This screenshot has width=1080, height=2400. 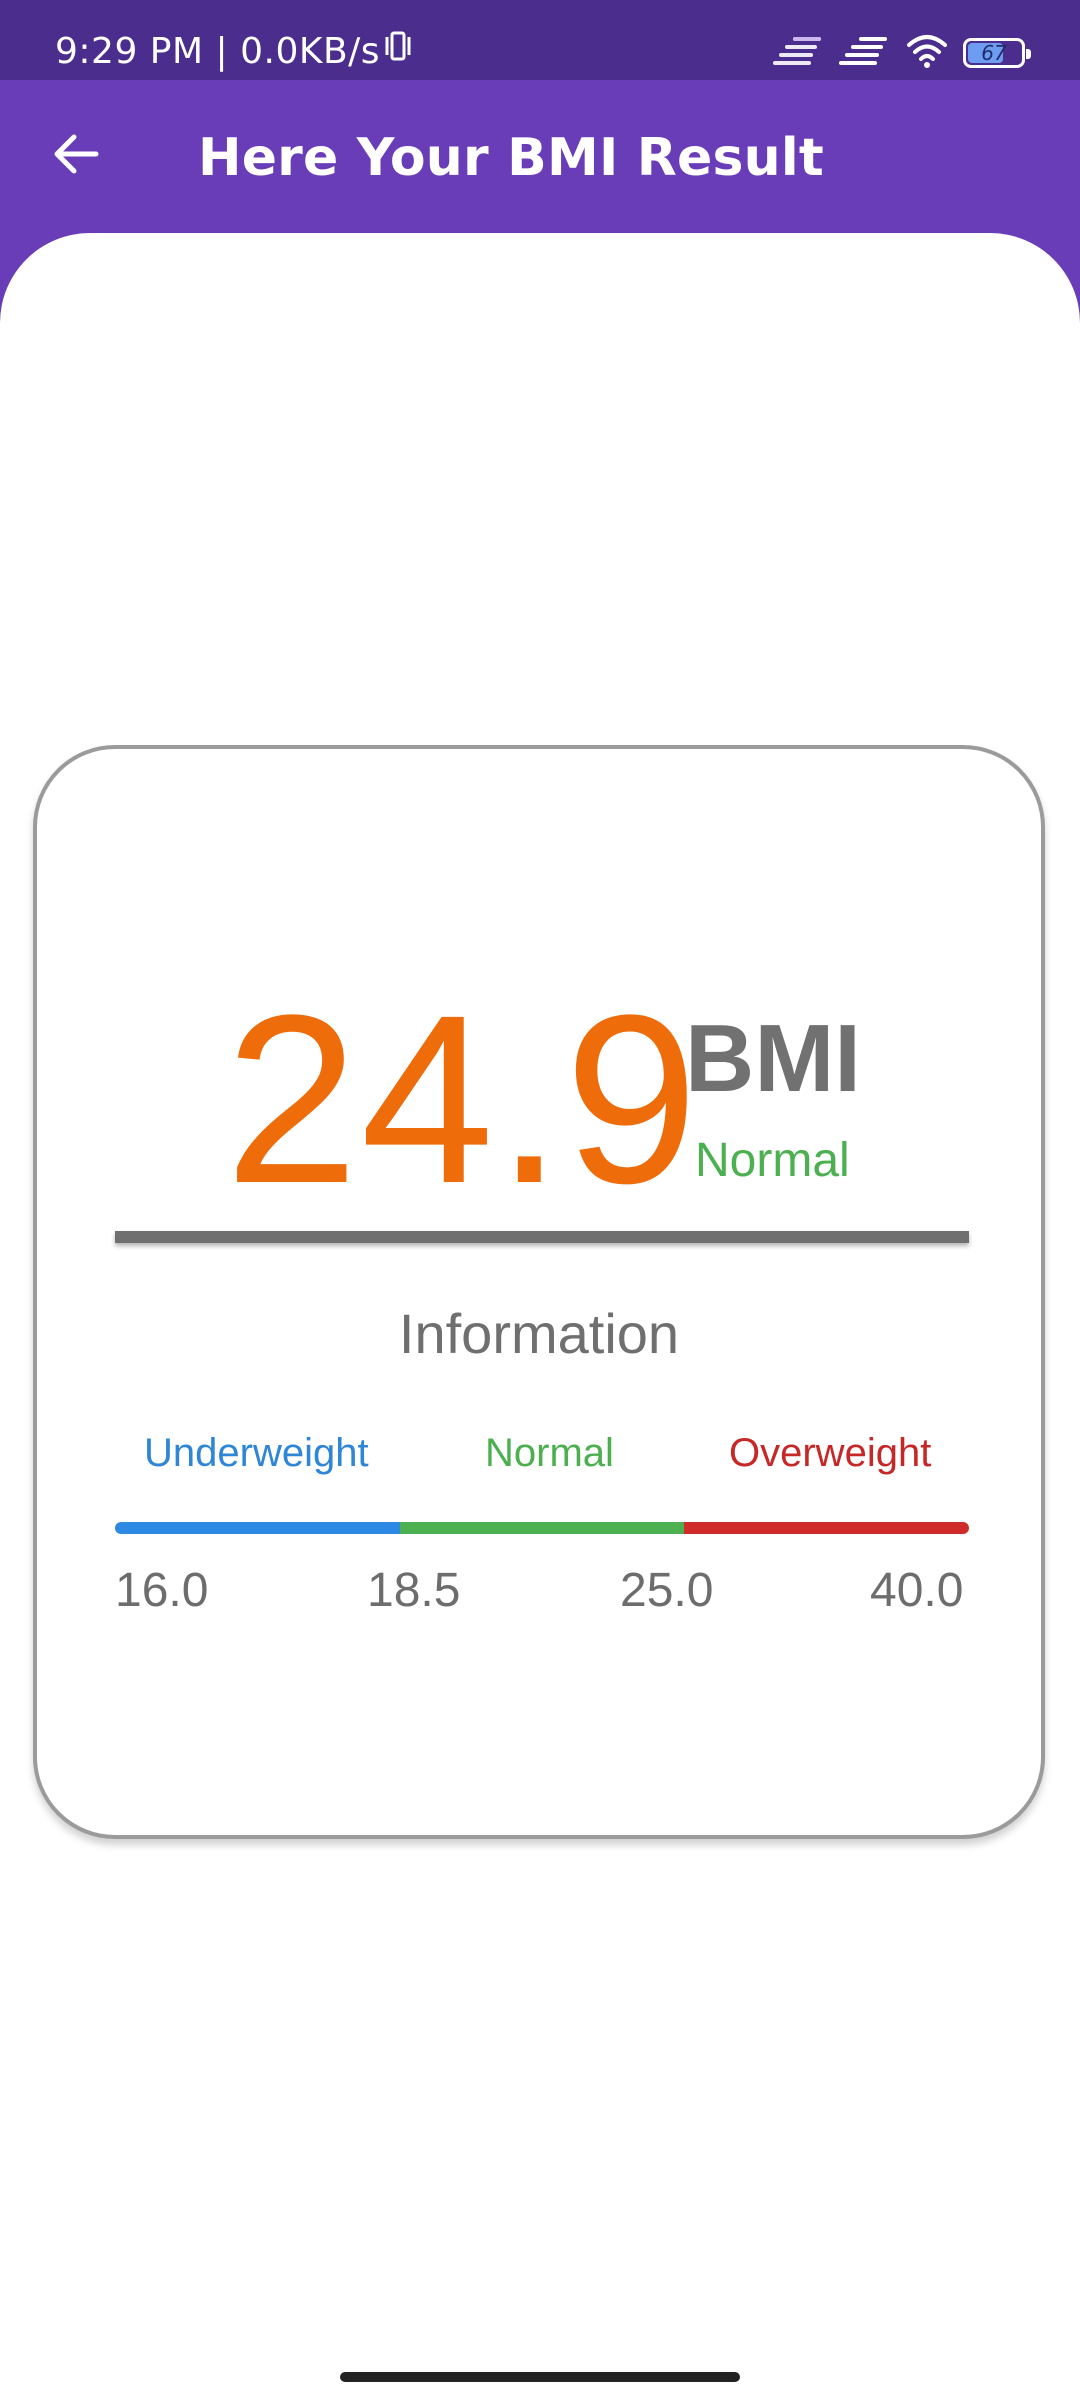 I want to click on range-label-underweight: Underweight, so click(x=256, y=1453).